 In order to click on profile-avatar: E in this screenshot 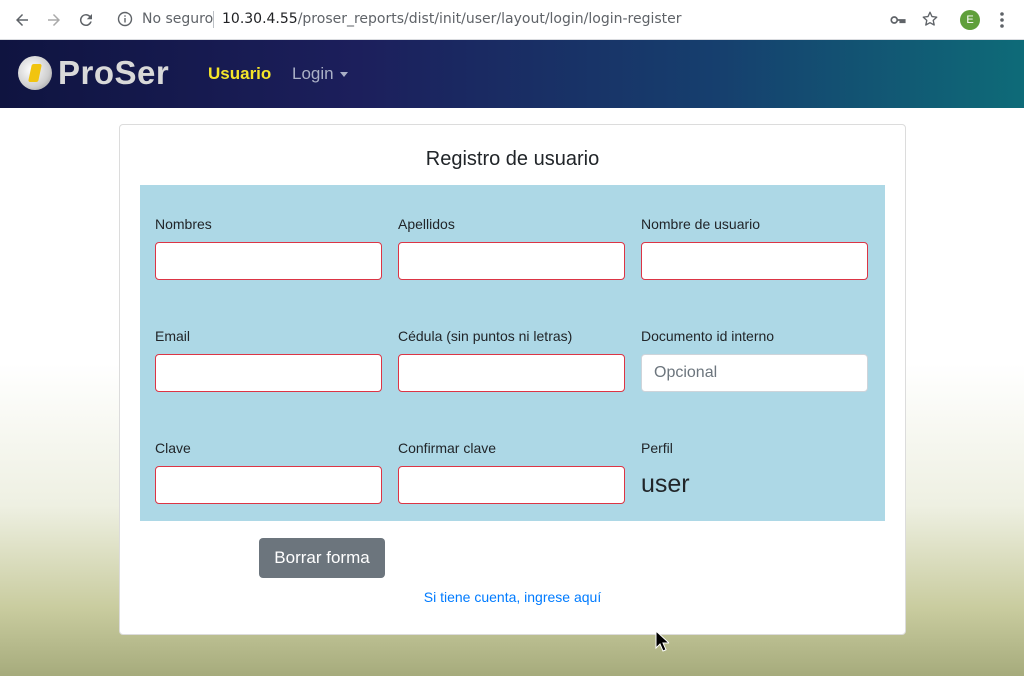, I will do `click(970, 20)`.